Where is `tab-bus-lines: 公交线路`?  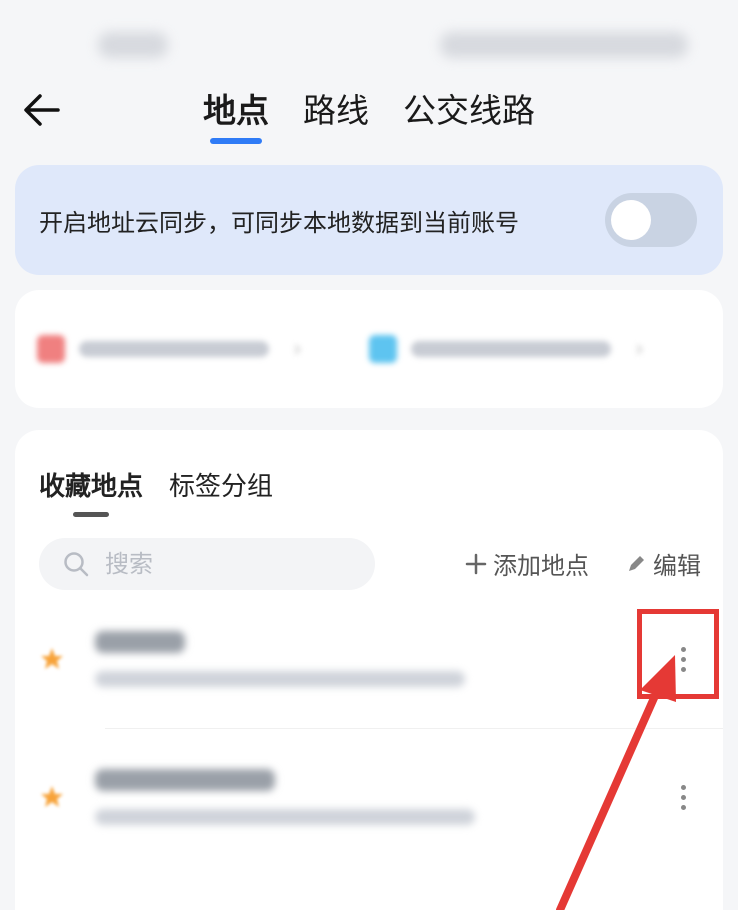
tab-bus-lines: 公交线路 is located at coordinates (469, 114).